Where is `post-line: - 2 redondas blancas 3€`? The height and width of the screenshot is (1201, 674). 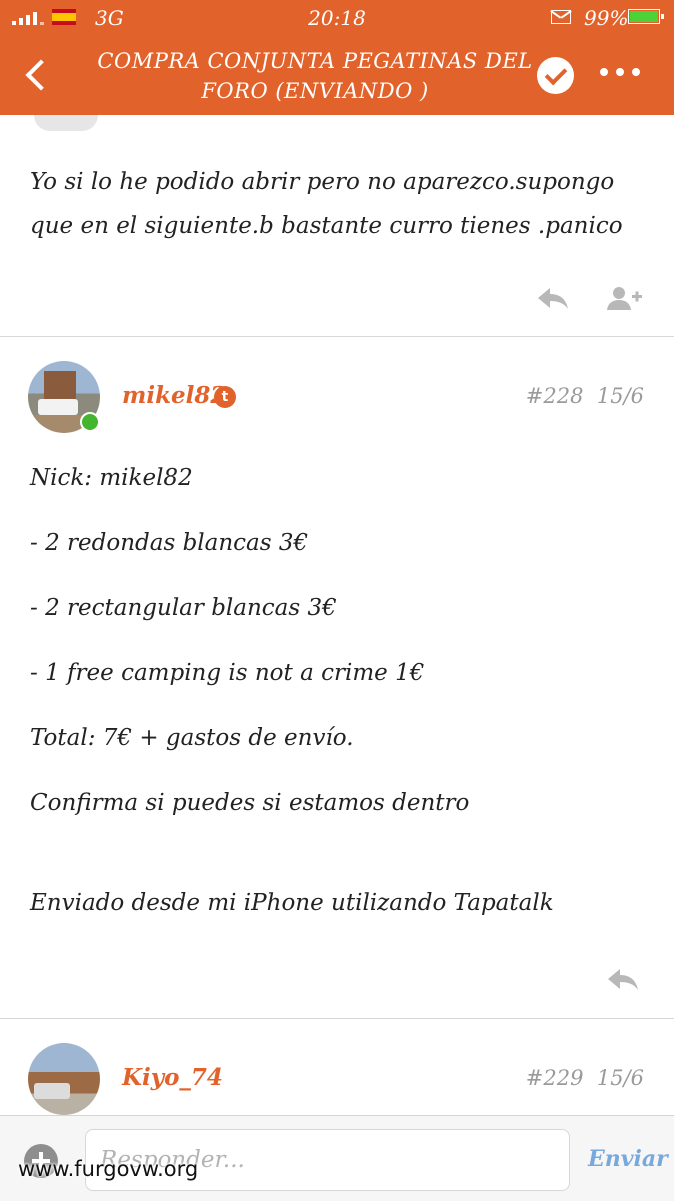
post-line: - 2 redondas blancas 3€ is located at coordinates (169, 543).